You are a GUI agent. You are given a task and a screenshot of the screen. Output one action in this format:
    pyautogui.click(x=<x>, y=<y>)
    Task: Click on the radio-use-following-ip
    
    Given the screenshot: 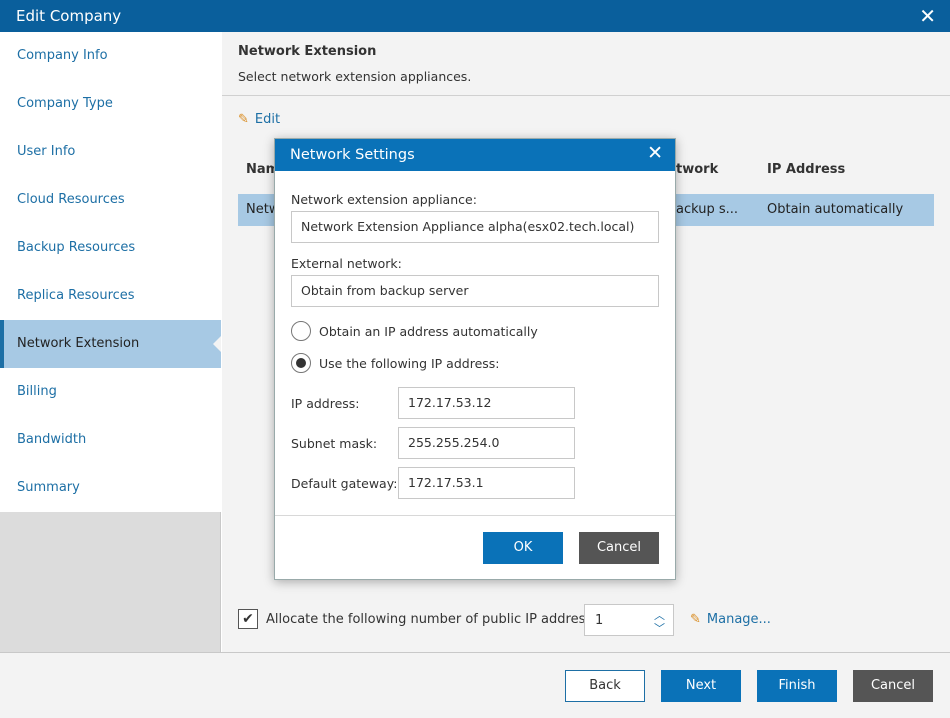 What is the action you would take?
    pyautogui.click(x=301, y=363)
    